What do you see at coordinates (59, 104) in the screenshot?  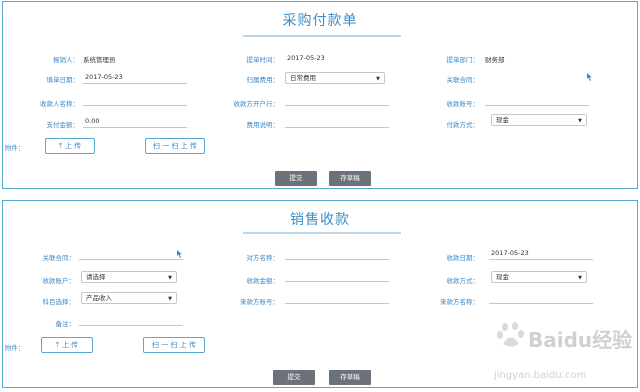 I see `payee-name-label: 收款人名称：` at bounding box center [59, 104].